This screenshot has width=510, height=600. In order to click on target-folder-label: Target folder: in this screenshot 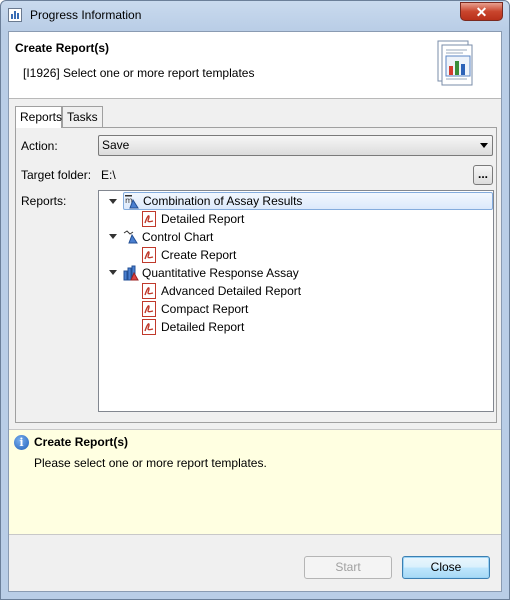, I will do `click(56, 175)`.